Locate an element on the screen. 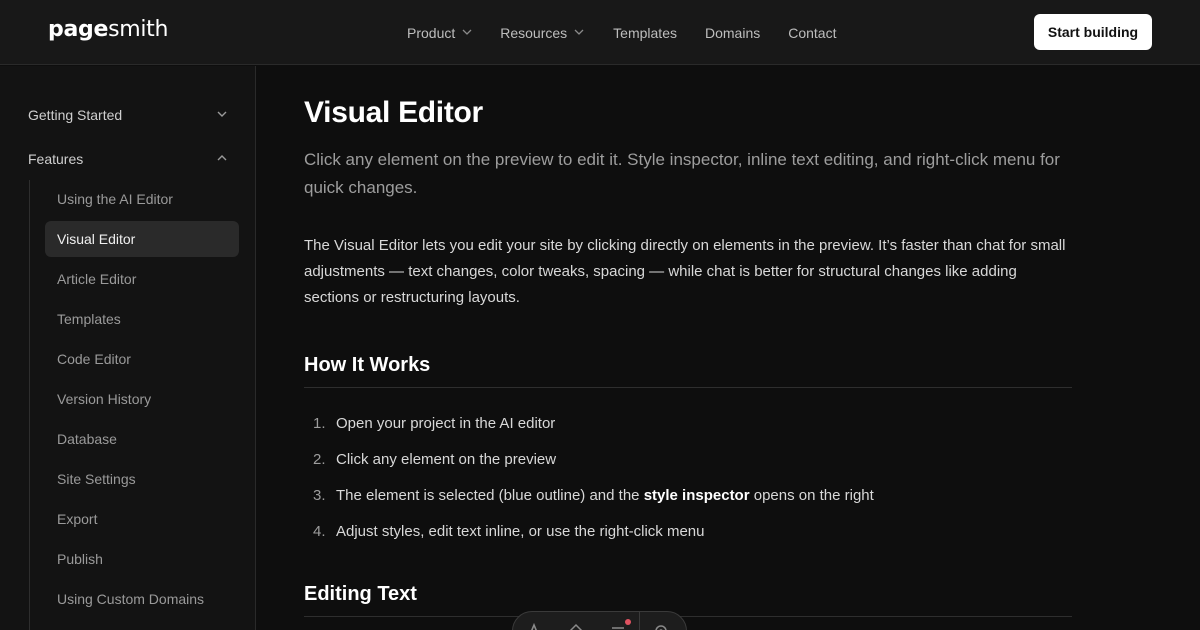 The height and width of the screenshot is (630, 1200). section-heading-how-it-works: How It Works is located at coordinates (688, 371).